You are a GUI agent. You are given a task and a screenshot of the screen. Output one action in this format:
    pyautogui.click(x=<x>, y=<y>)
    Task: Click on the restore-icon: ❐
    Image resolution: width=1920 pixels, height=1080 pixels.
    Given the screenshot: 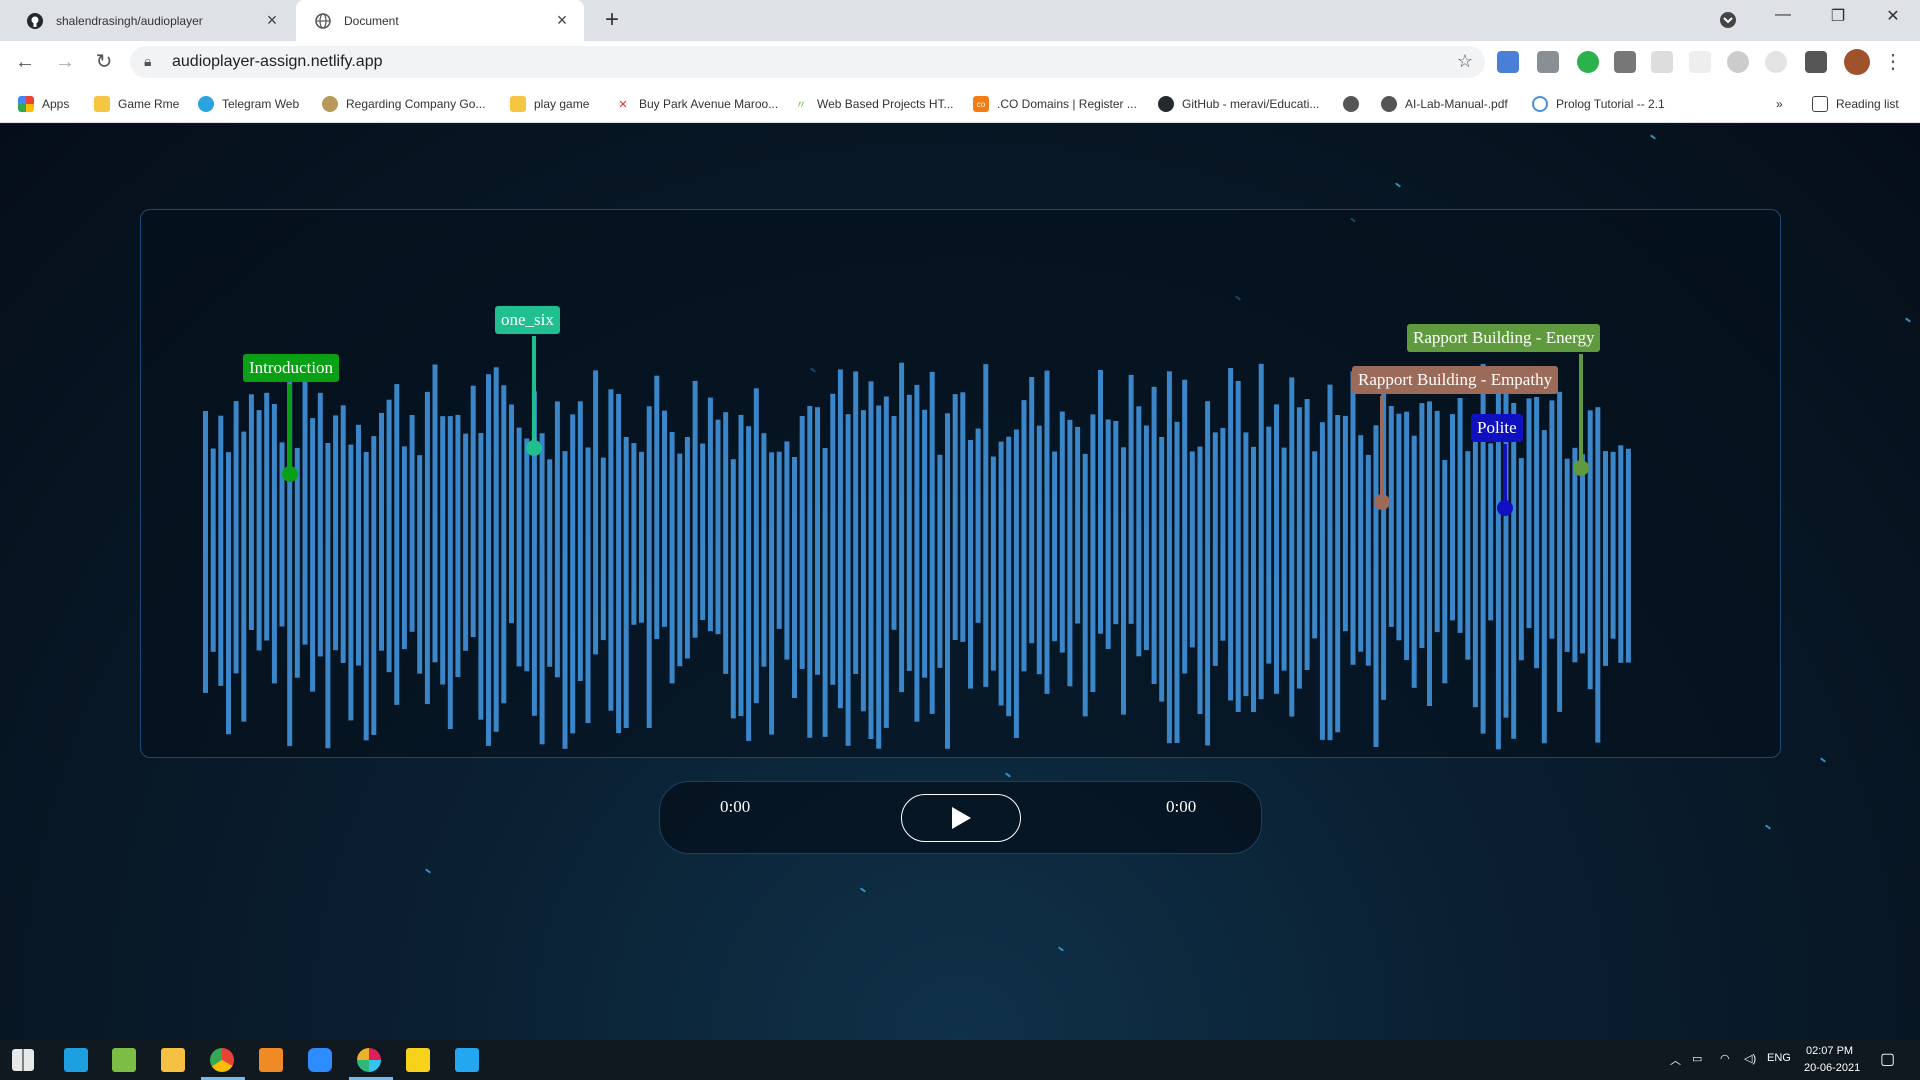 What is the action you would take?
    pyautogui.click(x=1838, y=16)
    